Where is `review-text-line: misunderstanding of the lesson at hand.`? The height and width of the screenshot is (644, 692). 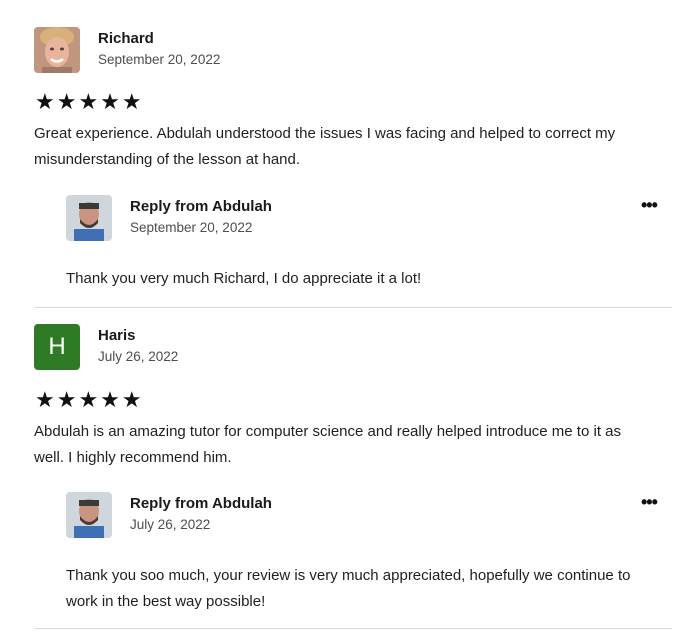
review-text-line: misunderstanding of the lesson at hand. is located at coordinates (167, 159).